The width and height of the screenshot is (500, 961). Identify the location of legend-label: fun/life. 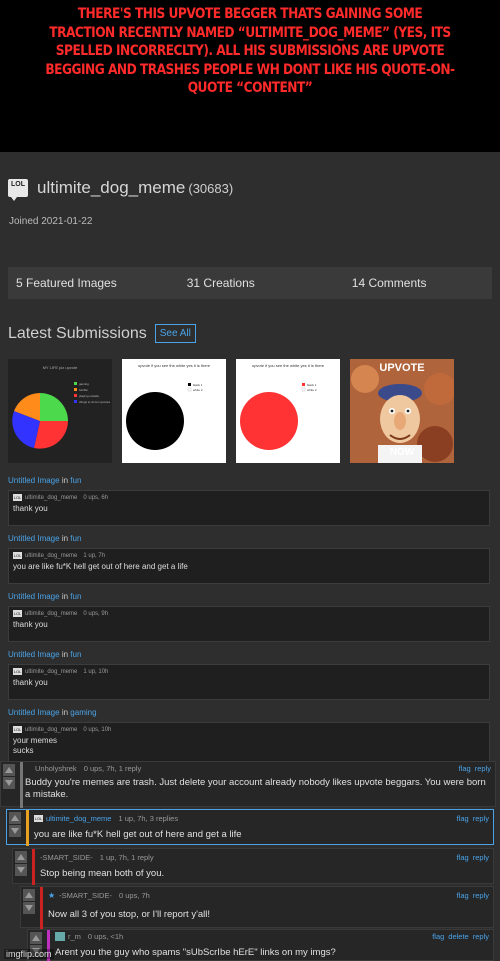
(83, 390).